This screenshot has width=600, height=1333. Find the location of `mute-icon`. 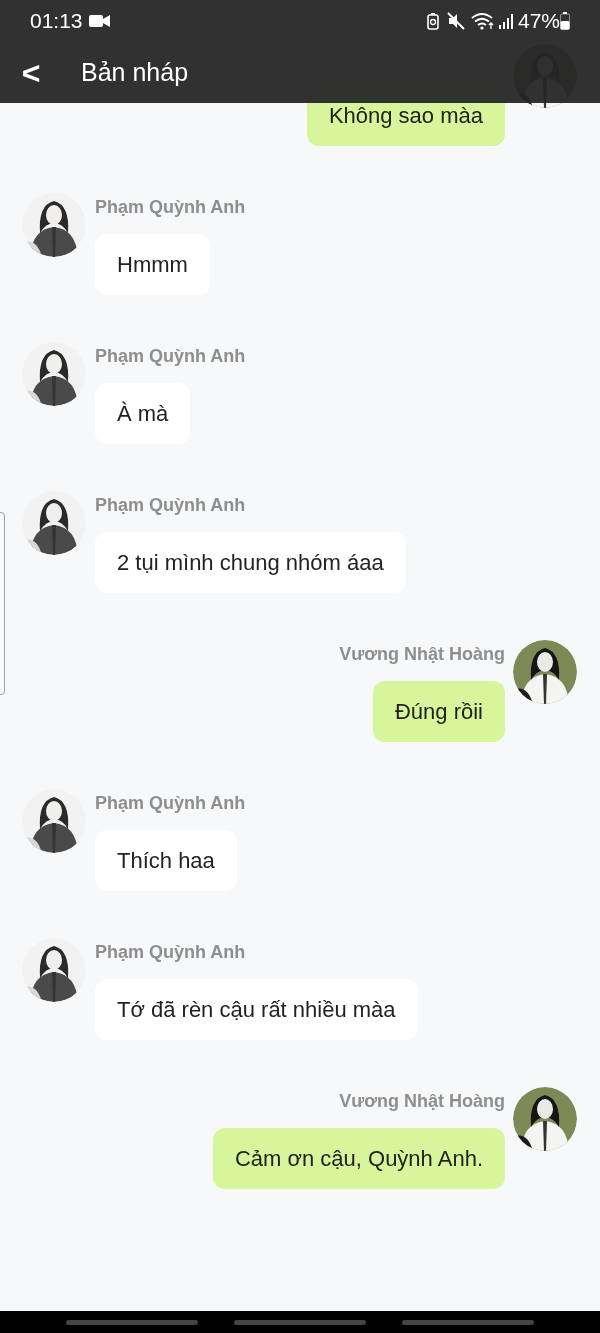

mute-icon is located at coordinates (455, 21).